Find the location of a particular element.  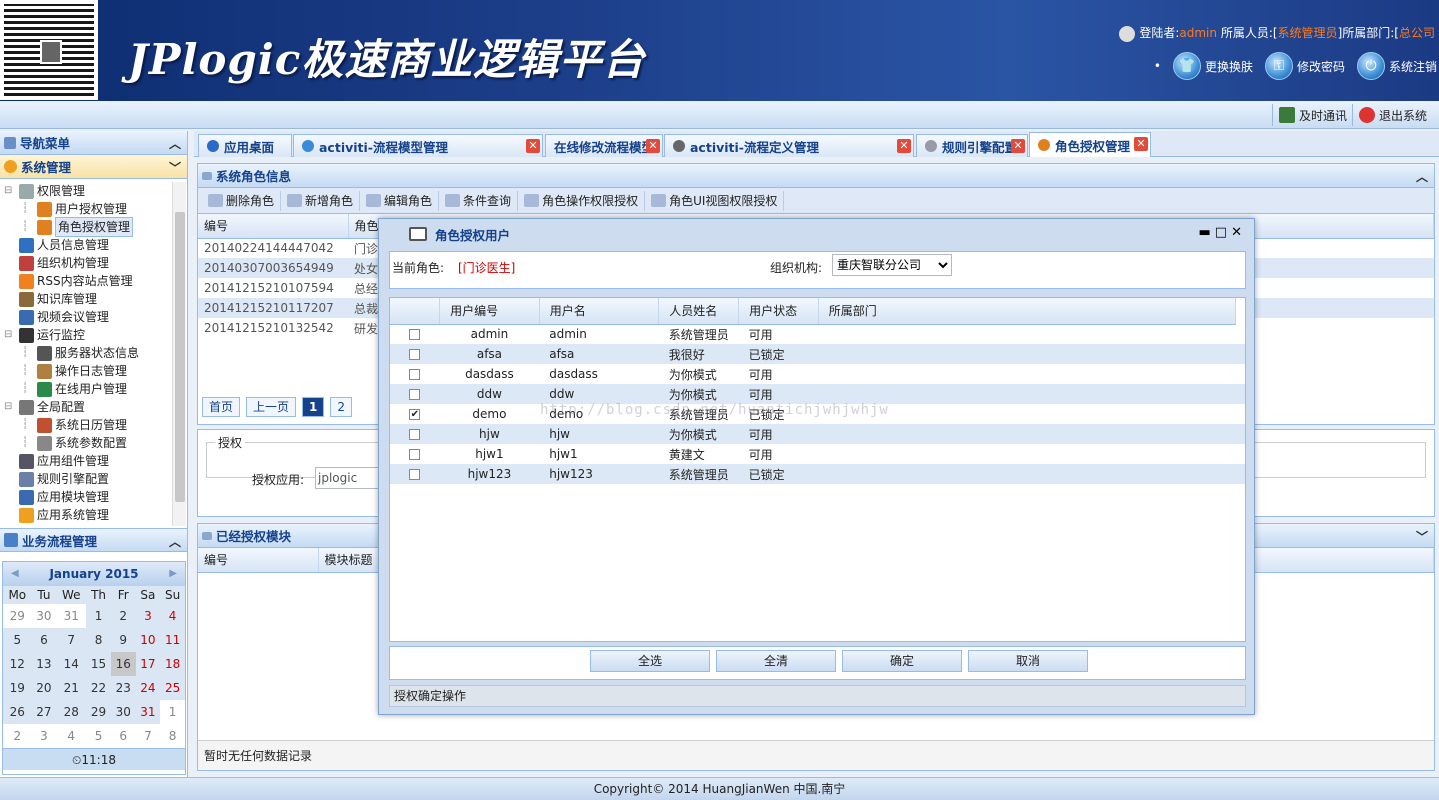

tab-3: activiti-流程定义管理 ✕ is located at coordinates (789, 145).